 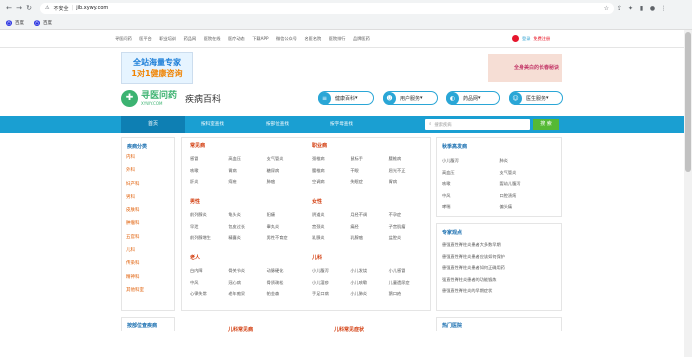 What do you see at coordinates (331, 227) in the screenshot?
I see `disease-link: 宫颈炎` at bounding box center [331, 227].